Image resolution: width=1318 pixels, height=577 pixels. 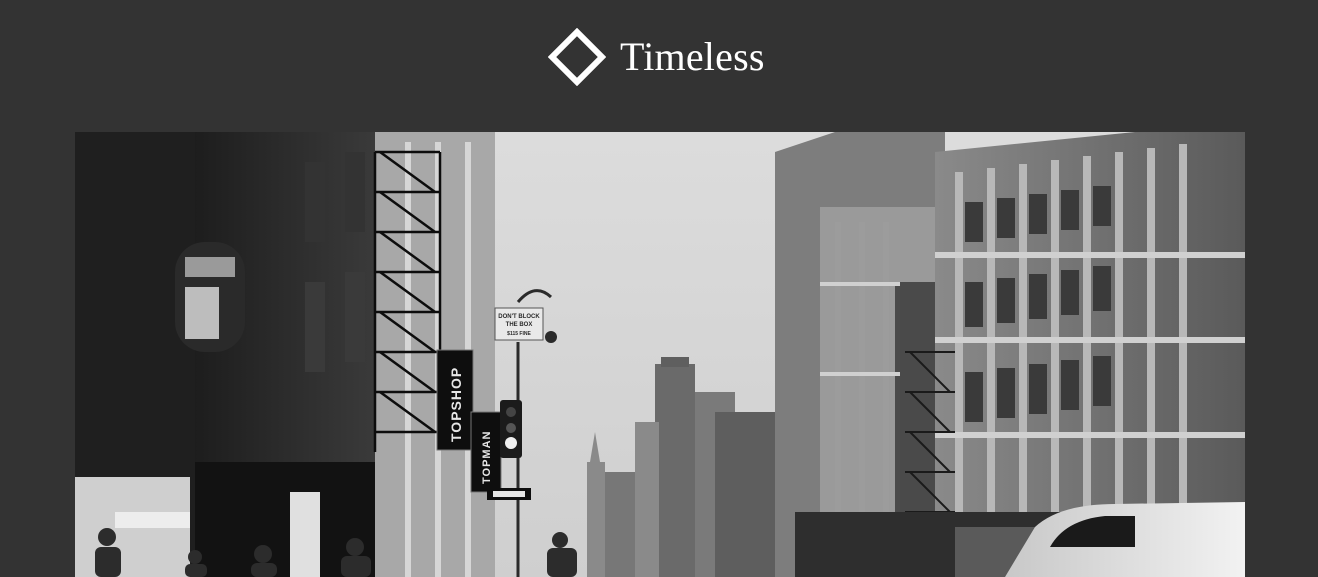 I want to click on topman-sign: TOPMAN, so click(x=487, y=457).